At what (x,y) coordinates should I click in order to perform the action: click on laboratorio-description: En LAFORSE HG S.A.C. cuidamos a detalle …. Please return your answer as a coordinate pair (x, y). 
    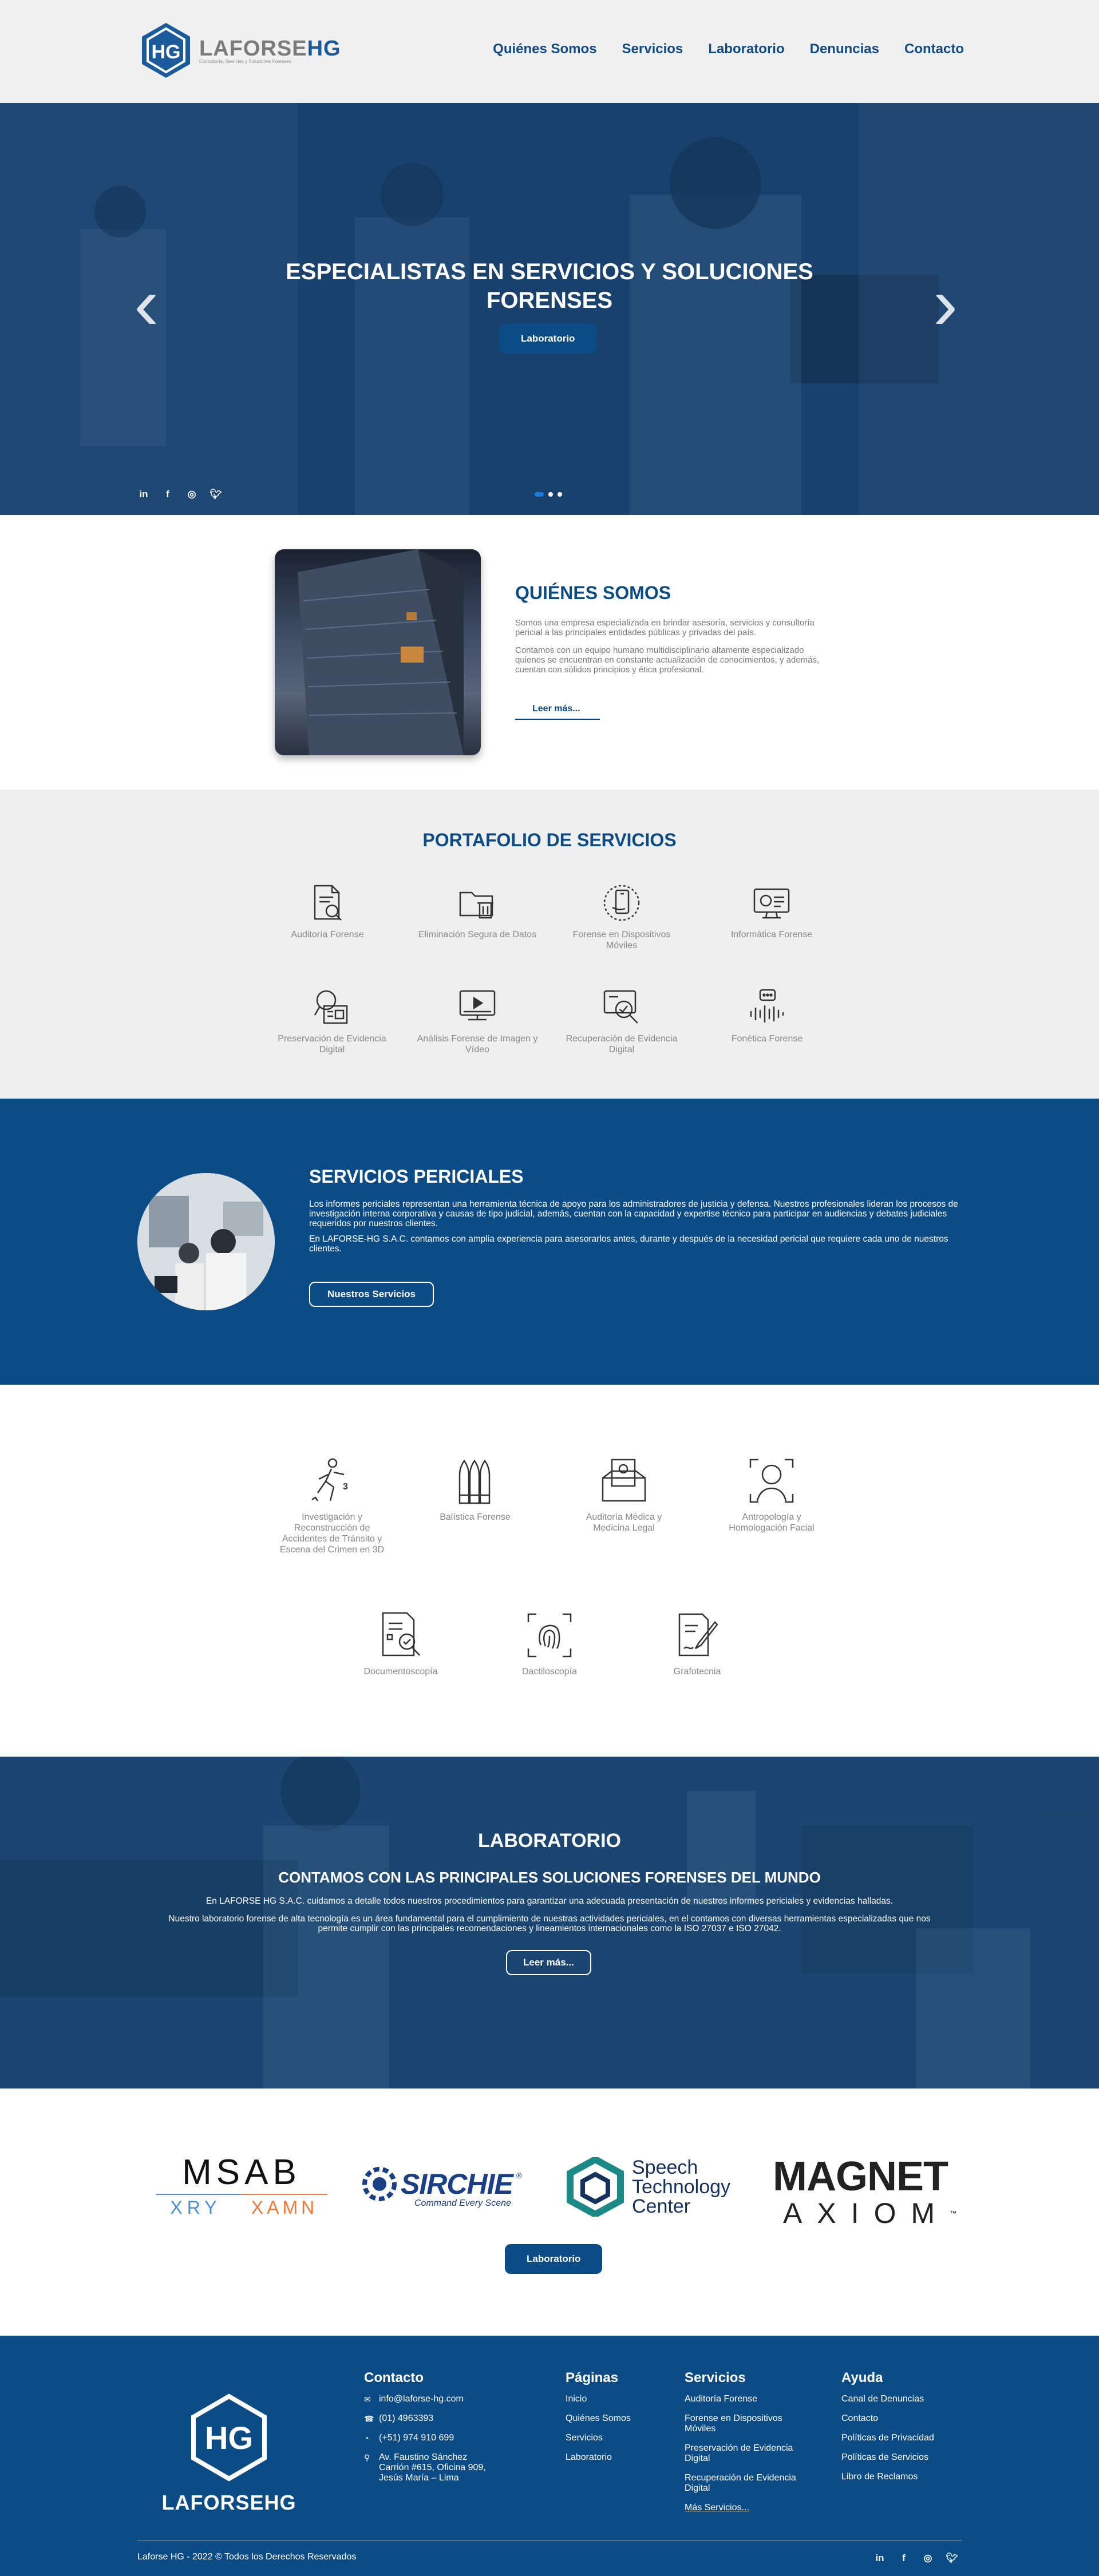
    Looking at the image, I should click on (549, 1919).